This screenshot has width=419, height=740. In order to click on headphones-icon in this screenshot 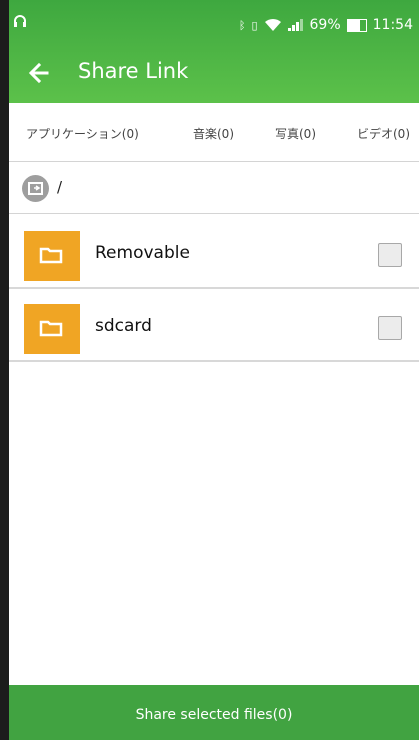, I will do `click(20, 21)`.